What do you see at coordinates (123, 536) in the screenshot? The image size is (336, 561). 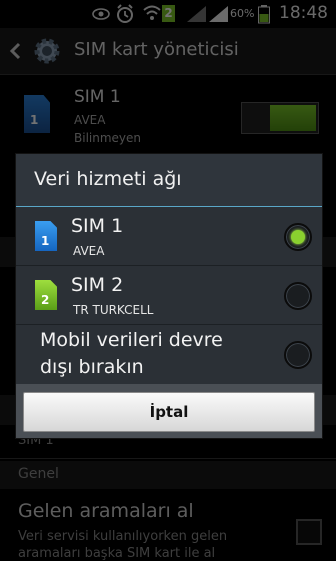 I see `incoming-calls-desc-1: Veri servisi kullanılıyorken gelen` at bounding box center [123, 536].